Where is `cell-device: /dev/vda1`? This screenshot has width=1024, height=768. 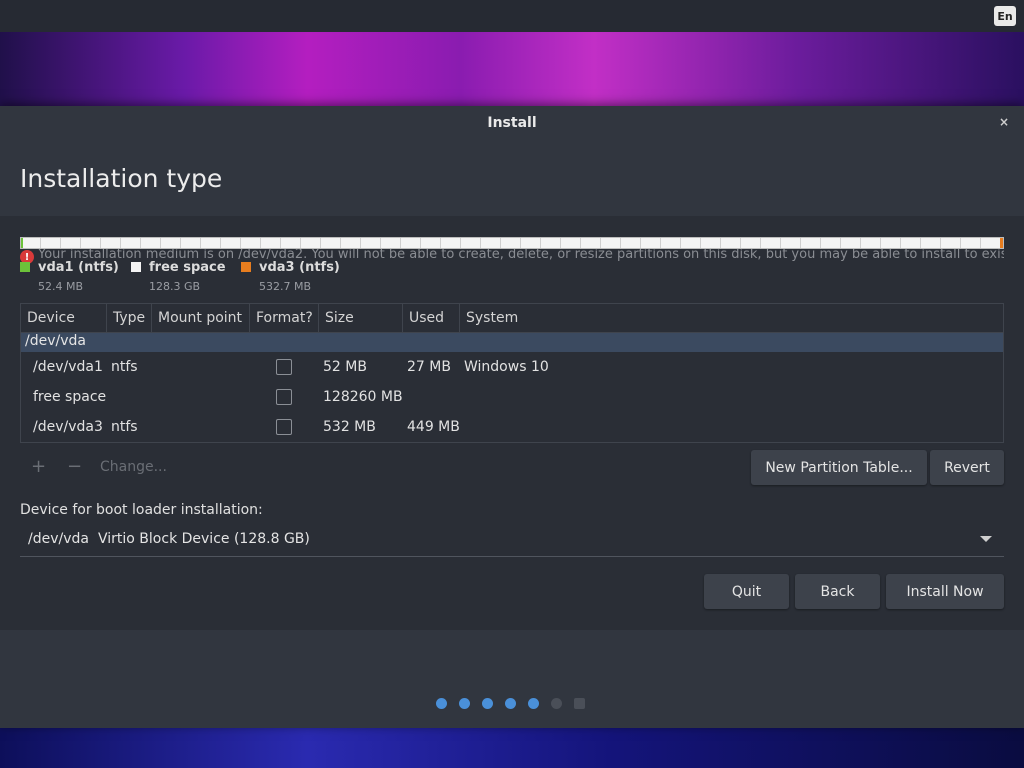 cell-device: /dev/vda1 is located at coordinates (68, 367).